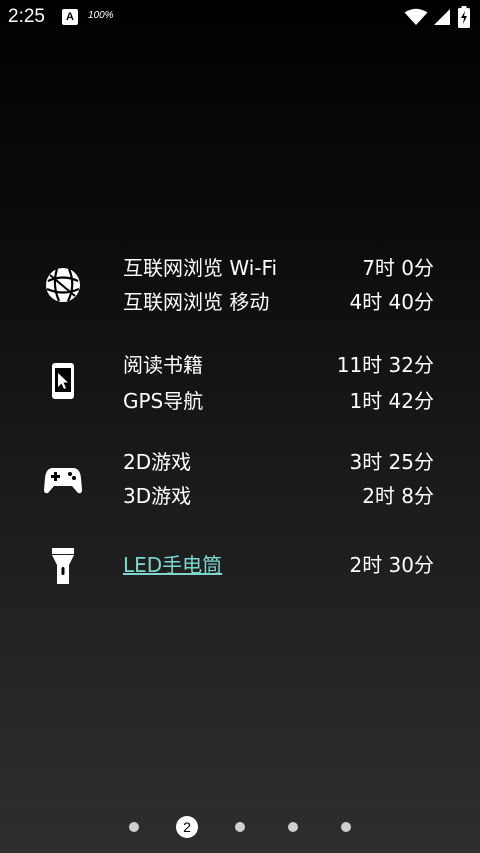  I want to click on usage-row: 互联网浏览 Wi-Fi 7时 0分, so click(278, 268).